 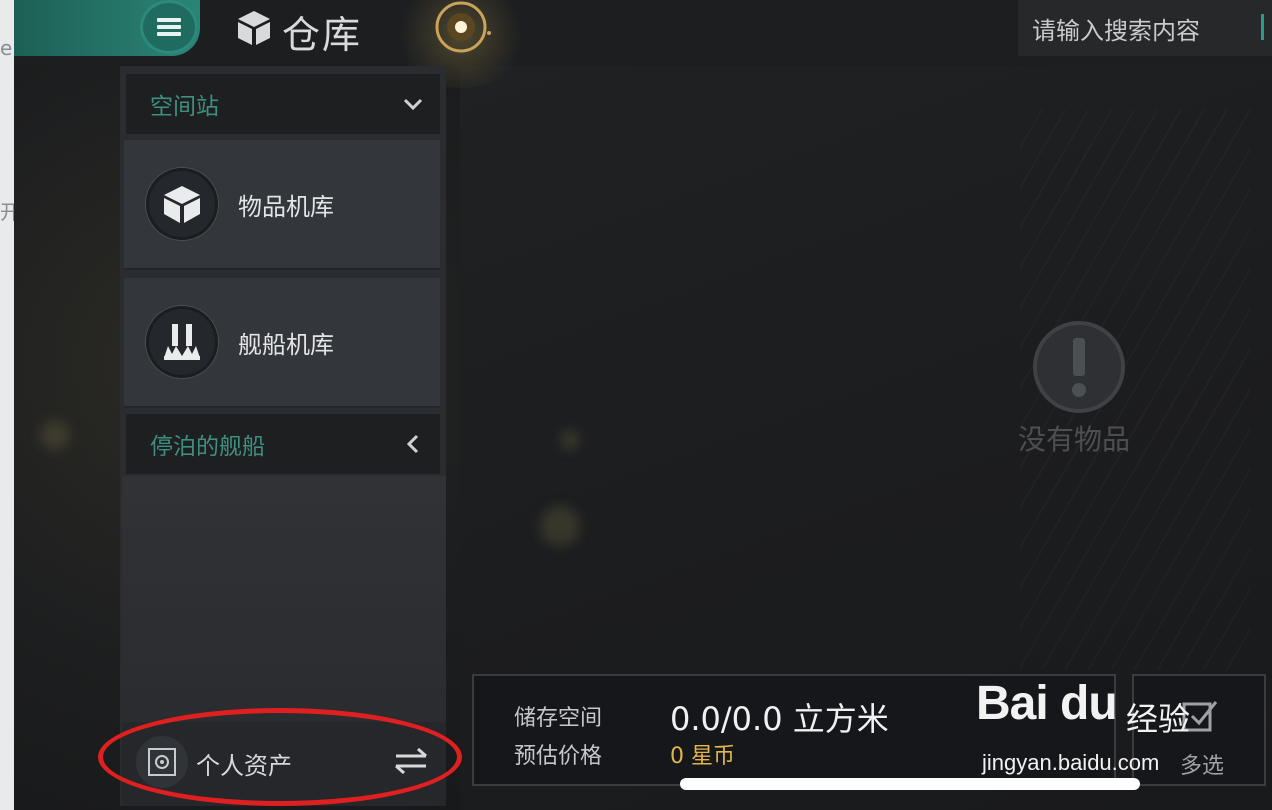 I want to click on safe-icon-wrap, so click(x=162, y=762).